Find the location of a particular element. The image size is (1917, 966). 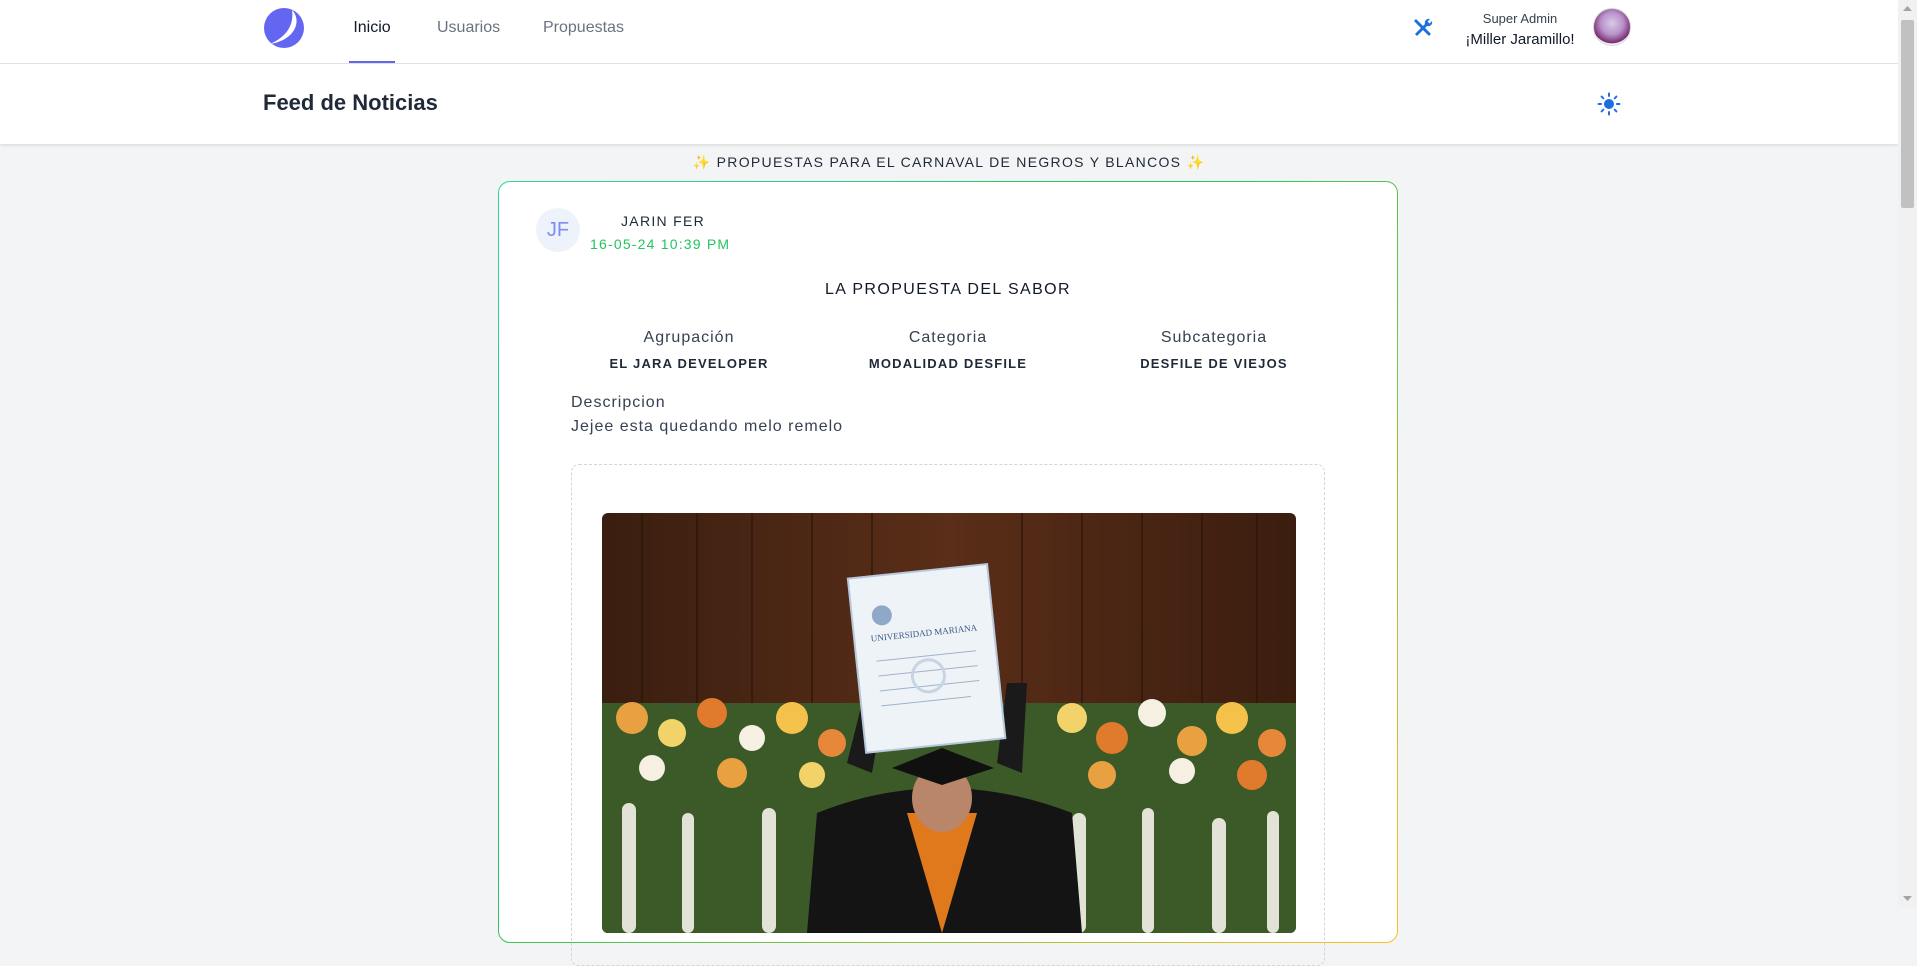

meta-value: MODALIDAD DESFILE is located at coordinates (948, 363).